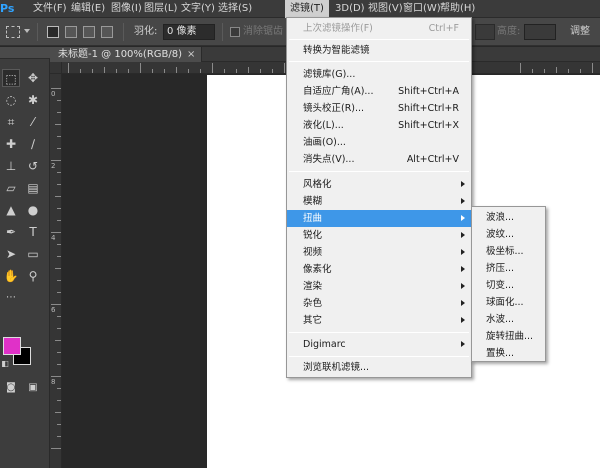 The height and width of the screenshot is (468, 600). What do you see at coordinates (11, 254) in the screenshot?
I see `path-select-icon: ➤` at bounding box center [11, 254].